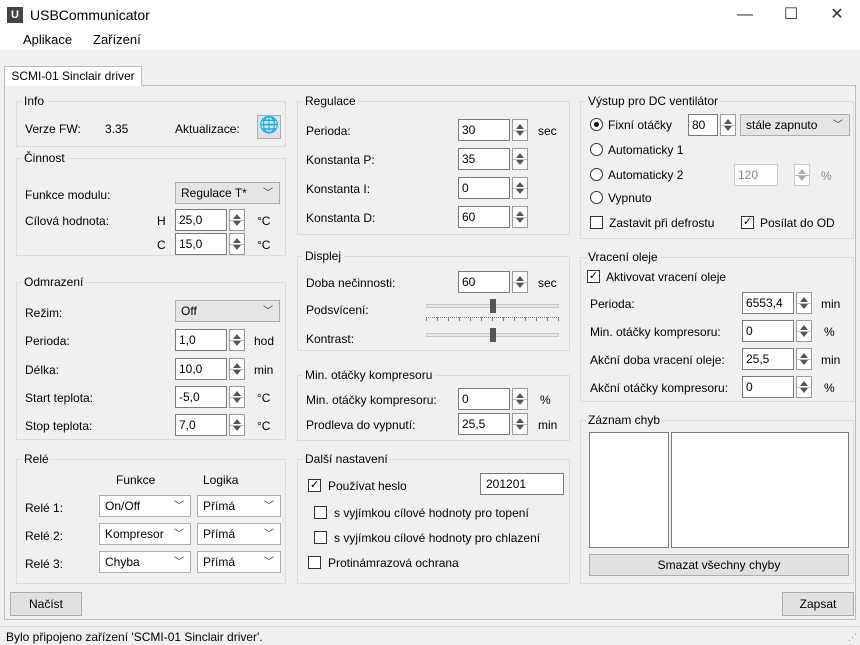 This screenshot has height=645, width=860. I want to click on rele2-funkce-select: Kompresor ﹀, so click(145, 534).